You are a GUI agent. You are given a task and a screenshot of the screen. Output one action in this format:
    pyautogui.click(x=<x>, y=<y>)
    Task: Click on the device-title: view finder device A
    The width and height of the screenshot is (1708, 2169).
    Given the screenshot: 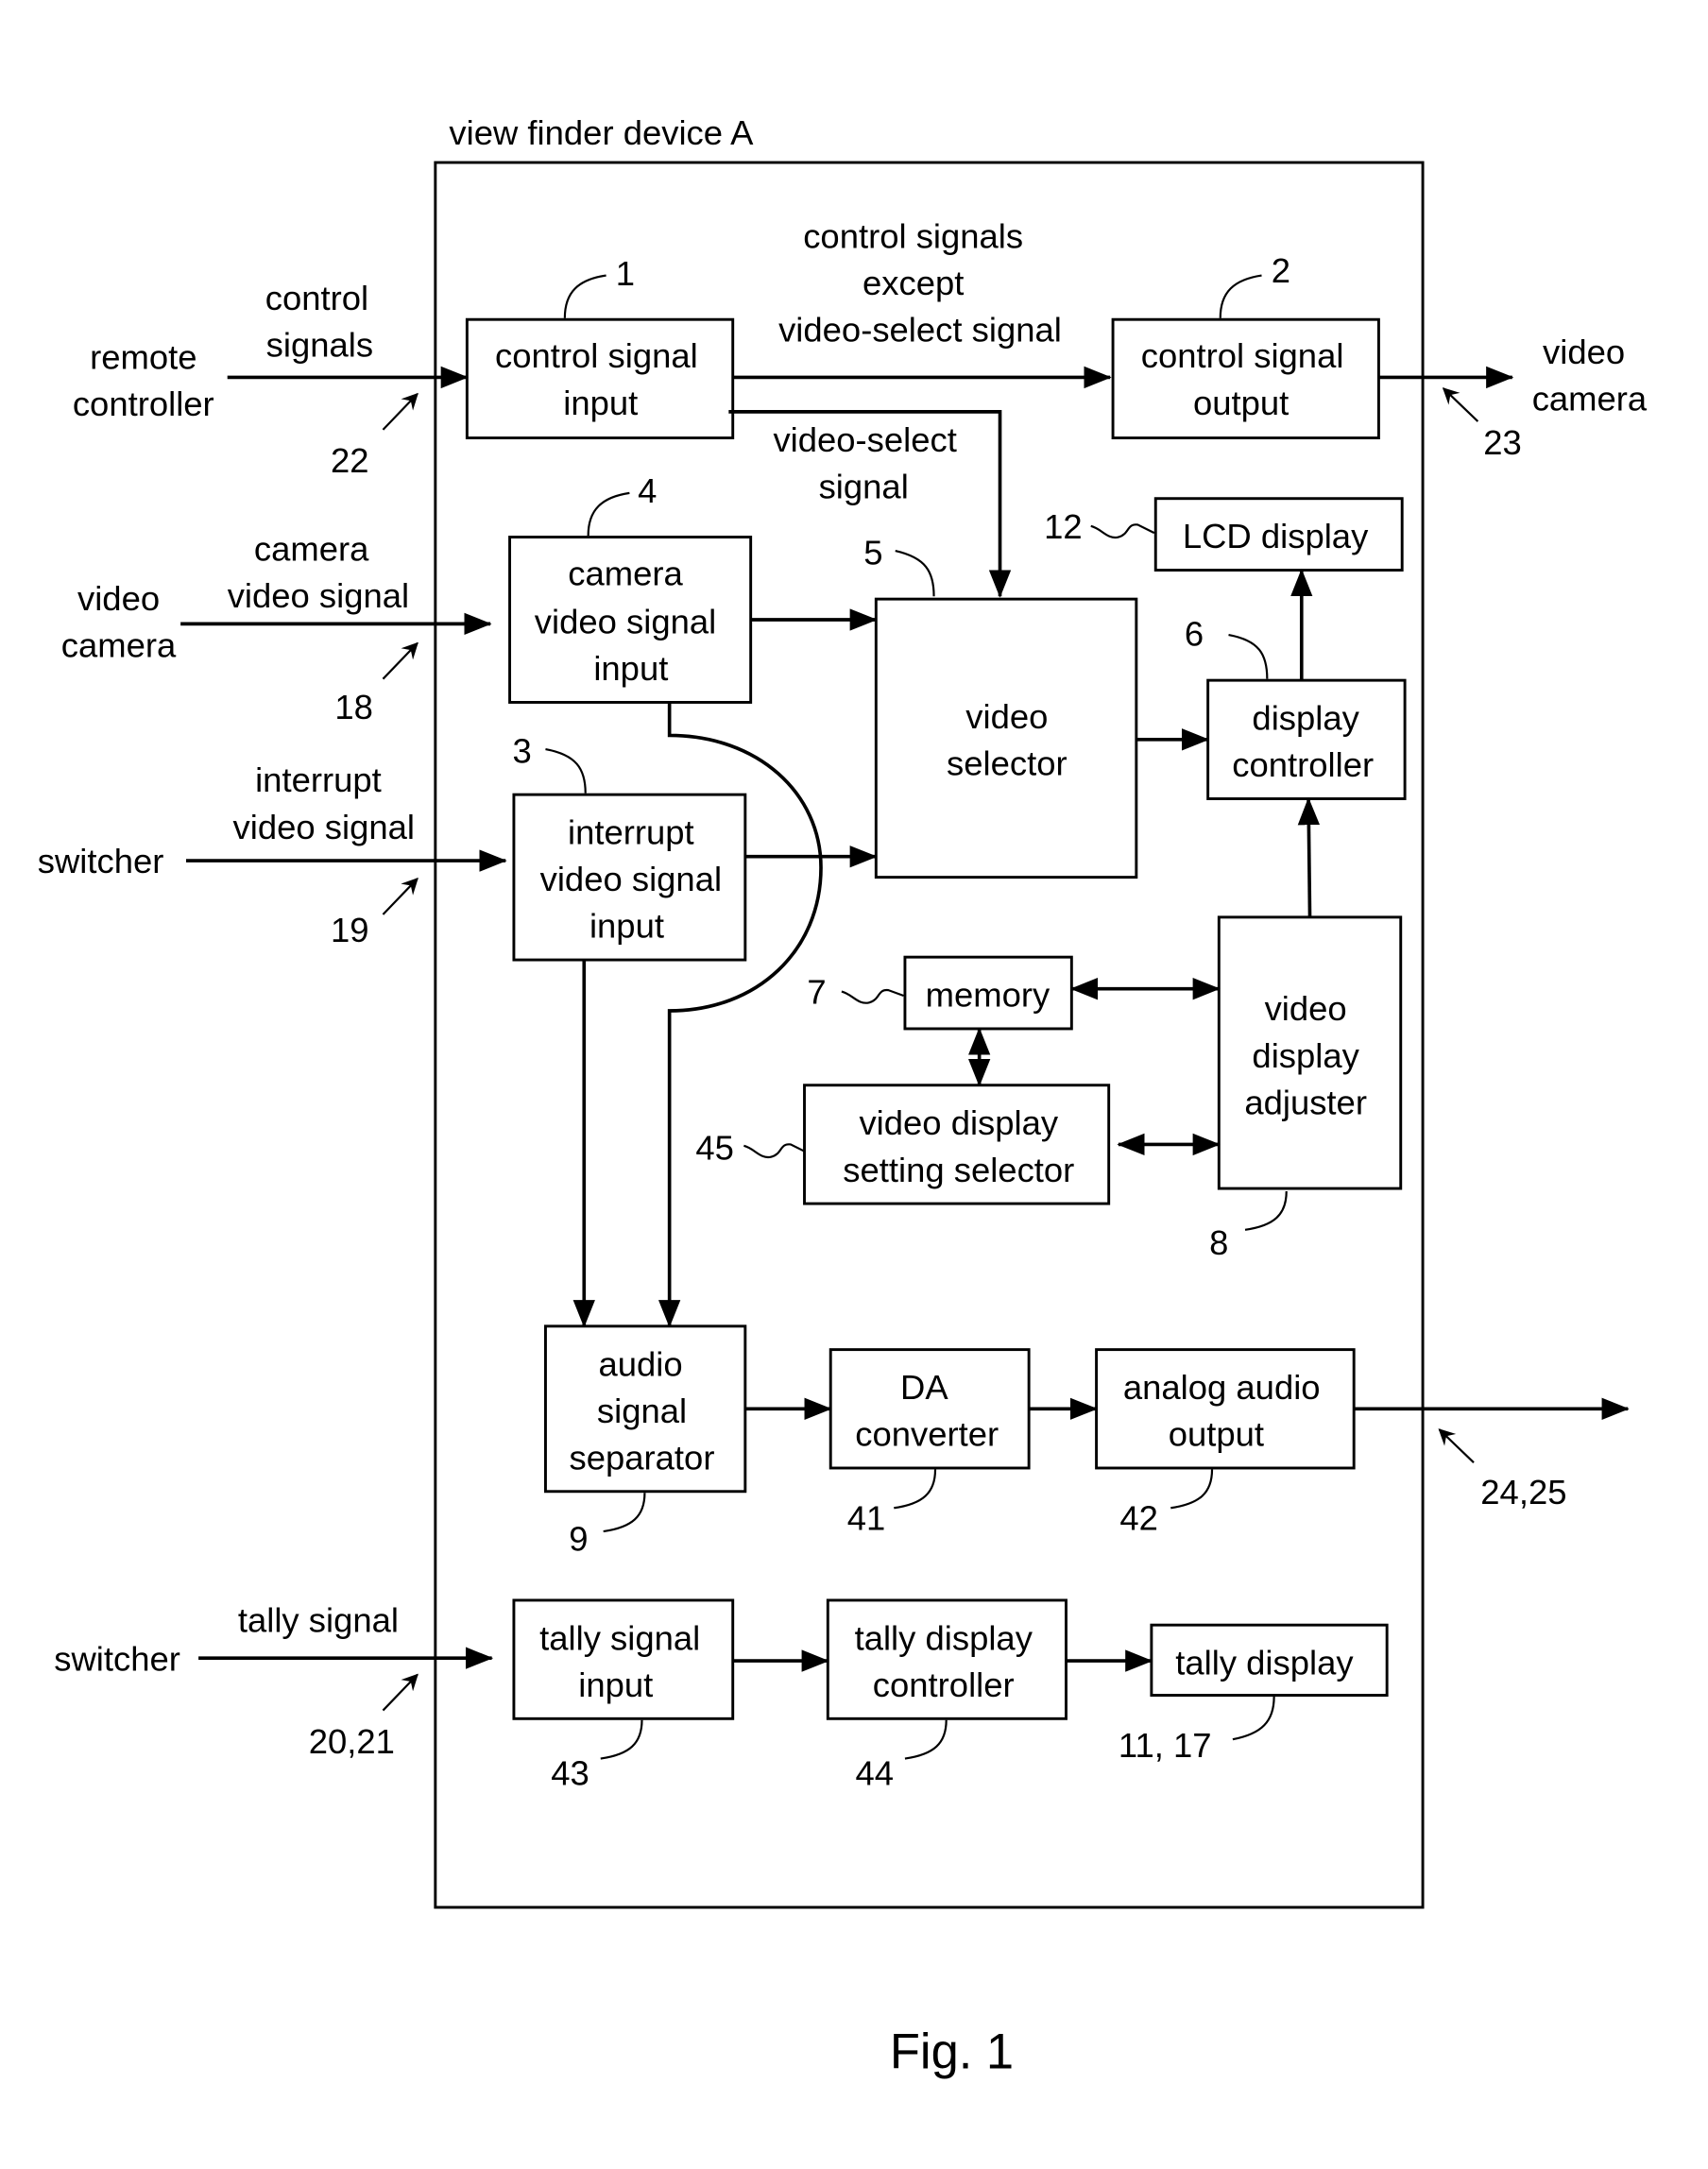 What is the action you would take?
    pyautogui.click(x=601, y=132)
    